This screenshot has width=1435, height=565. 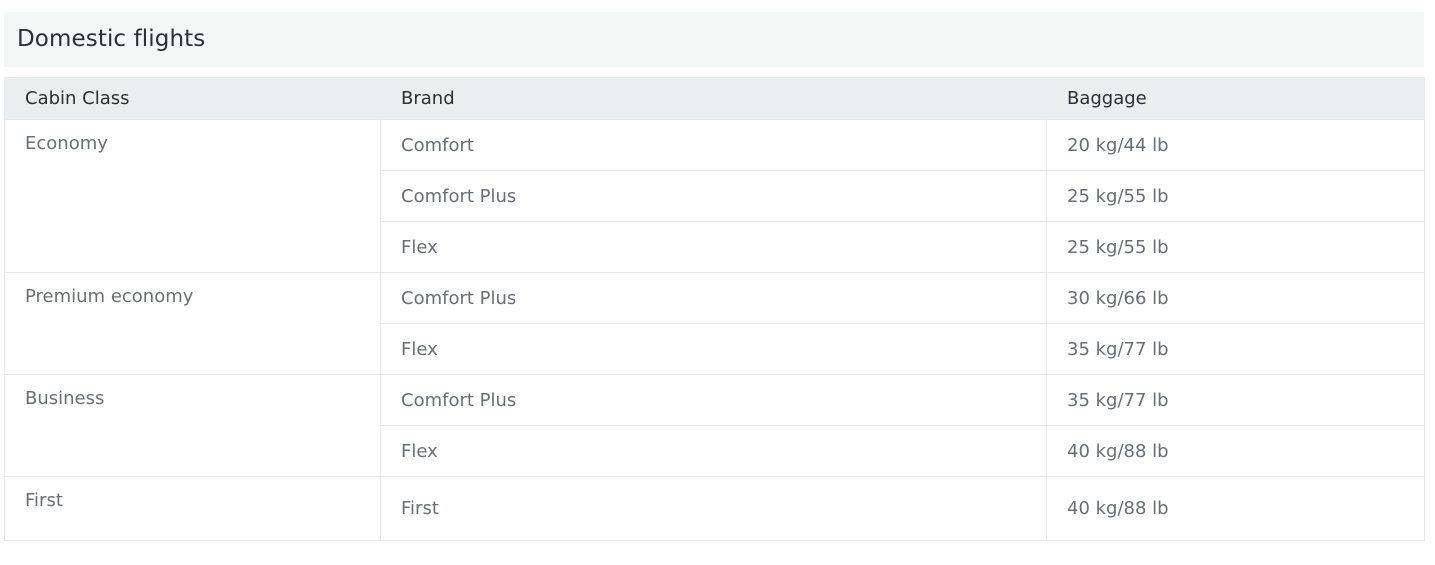 I want to click on table-header-row: Cabin Class Brand Baggage, so click(x=714, y=98).